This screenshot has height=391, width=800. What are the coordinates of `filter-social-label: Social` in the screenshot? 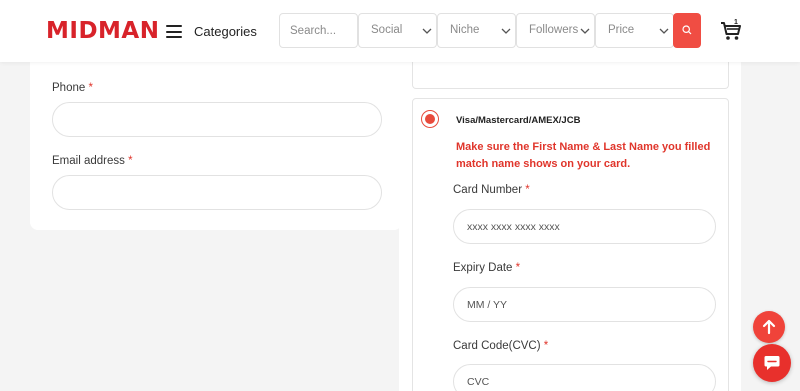 It's located at (387, 30).